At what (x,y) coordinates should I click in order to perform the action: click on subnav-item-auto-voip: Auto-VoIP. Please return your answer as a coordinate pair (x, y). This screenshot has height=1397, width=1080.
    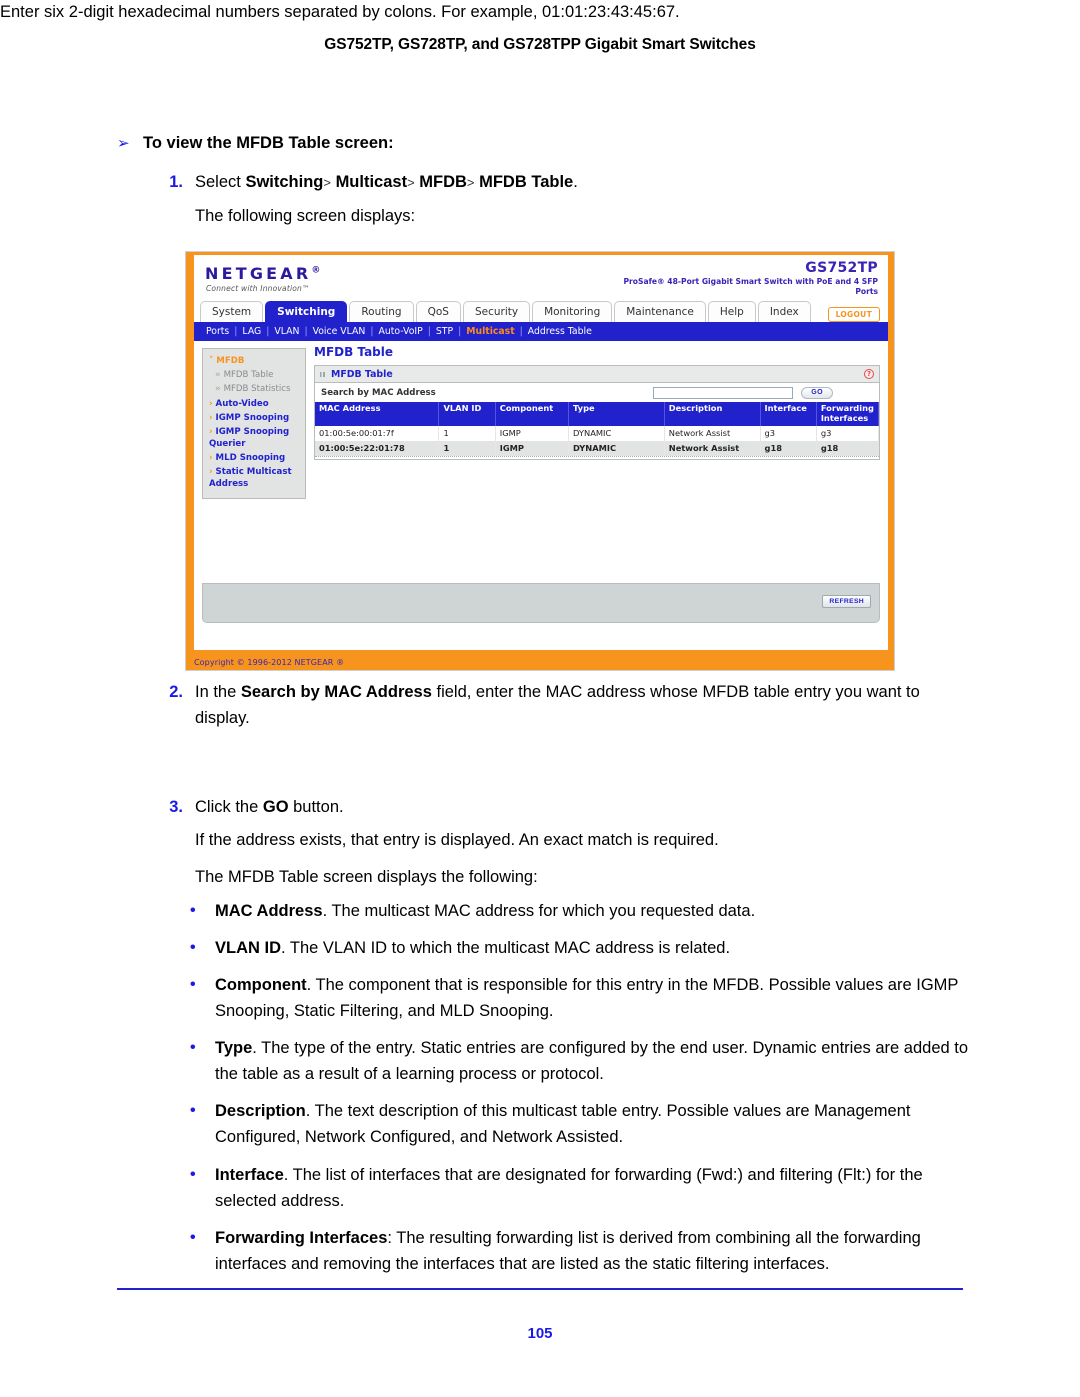
    Looking at the image, I should click on (400, 331).